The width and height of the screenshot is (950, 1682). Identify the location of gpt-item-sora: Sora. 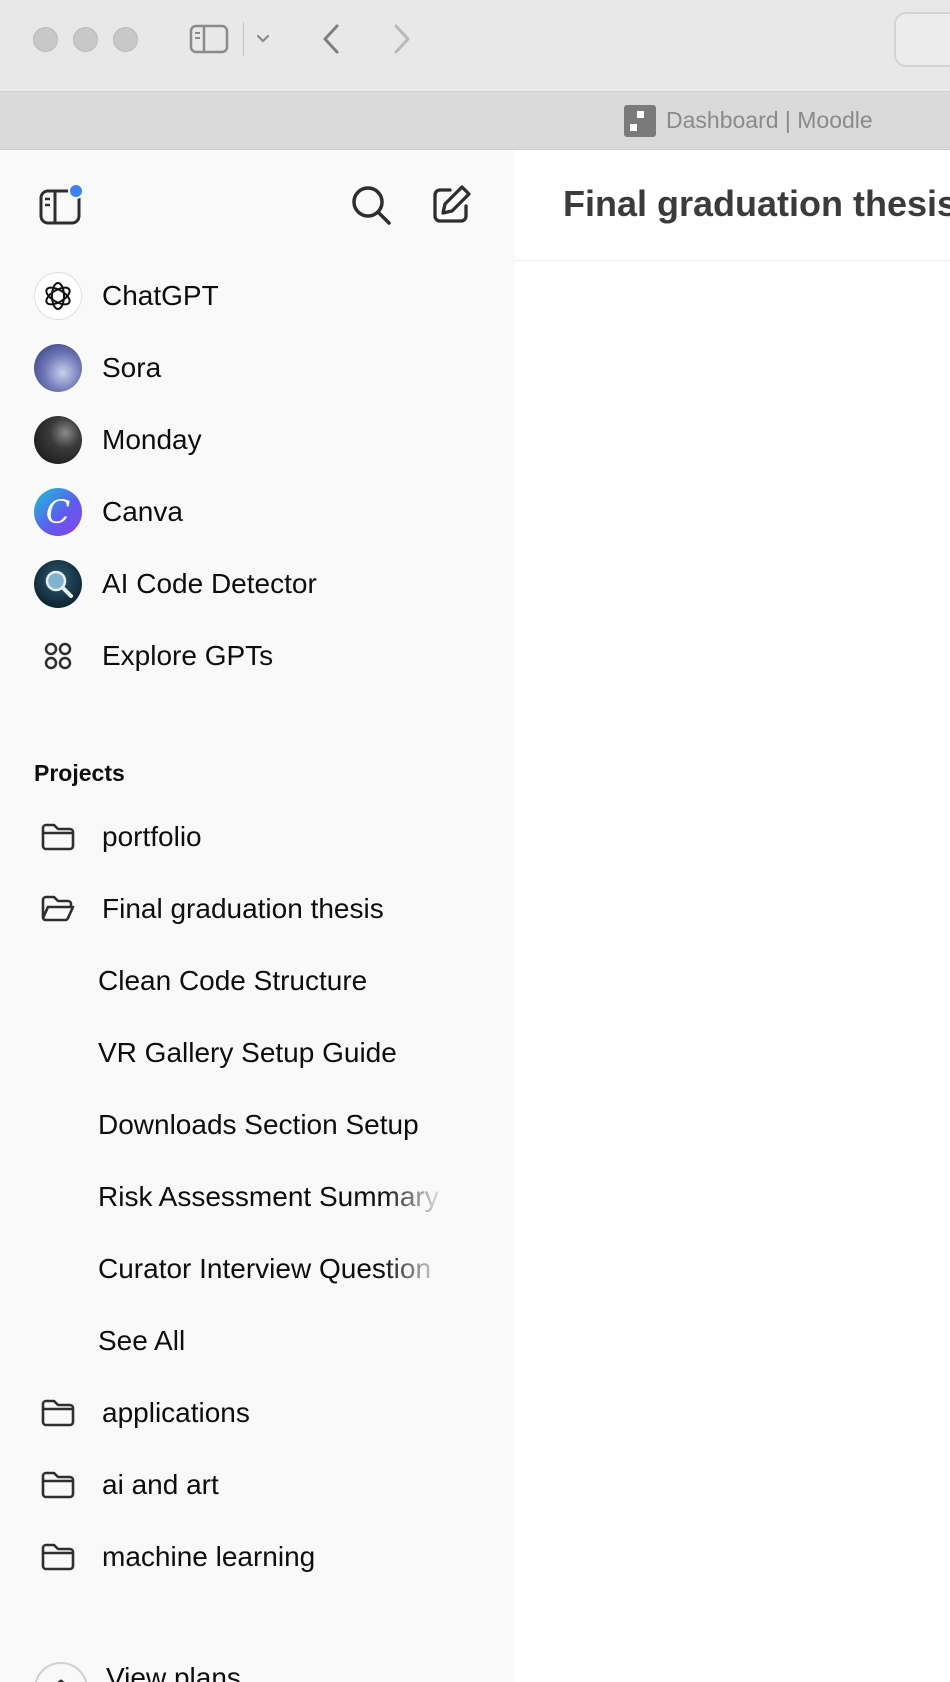
(257, 368).